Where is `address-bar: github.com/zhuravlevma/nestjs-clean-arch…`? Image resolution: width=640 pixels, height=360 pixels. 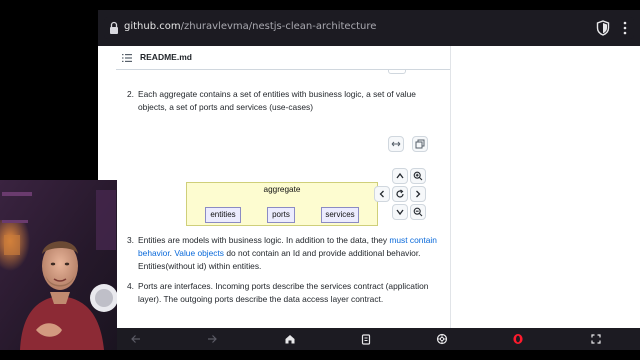
address-bar: github.com/zhuravlevma/nestjs-clean-arch… is located at coordinates (369, 28).